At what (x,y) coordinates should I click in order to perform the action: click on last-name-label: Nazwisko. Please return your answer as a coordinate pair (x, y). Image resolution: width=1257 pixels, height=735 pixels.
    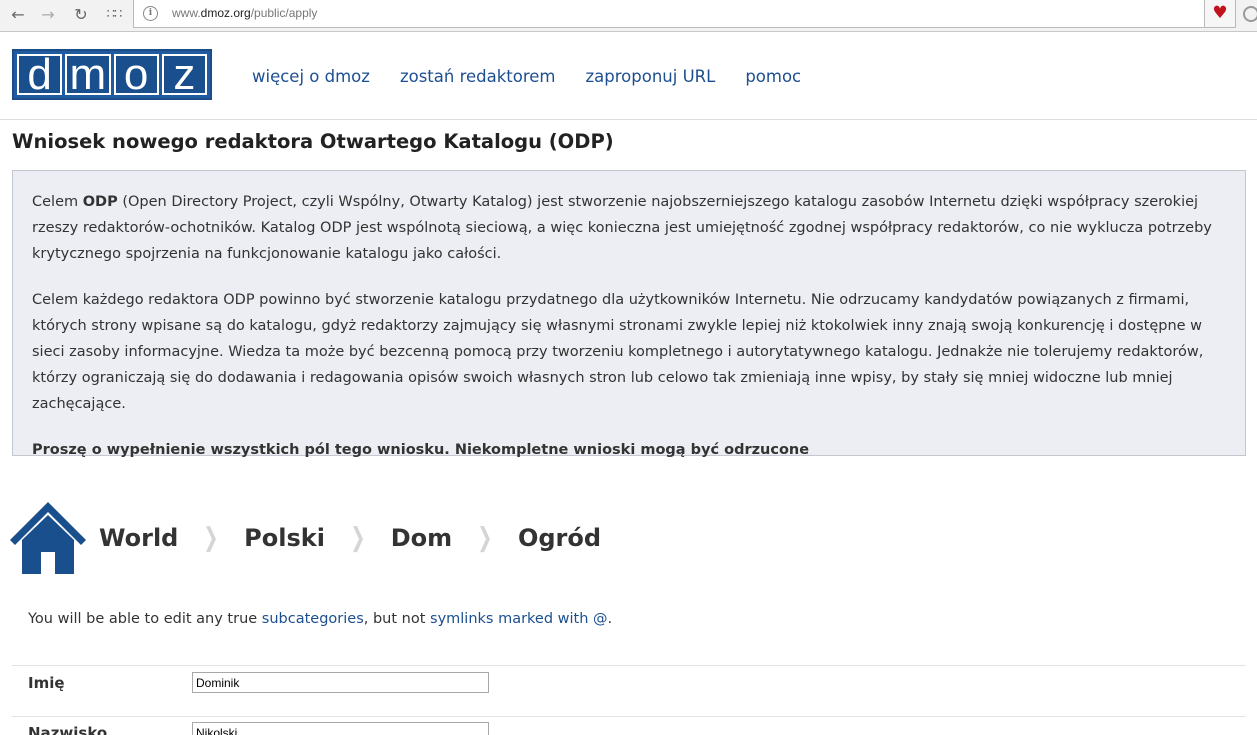
    Looking at the image, I should click on (68, 729).